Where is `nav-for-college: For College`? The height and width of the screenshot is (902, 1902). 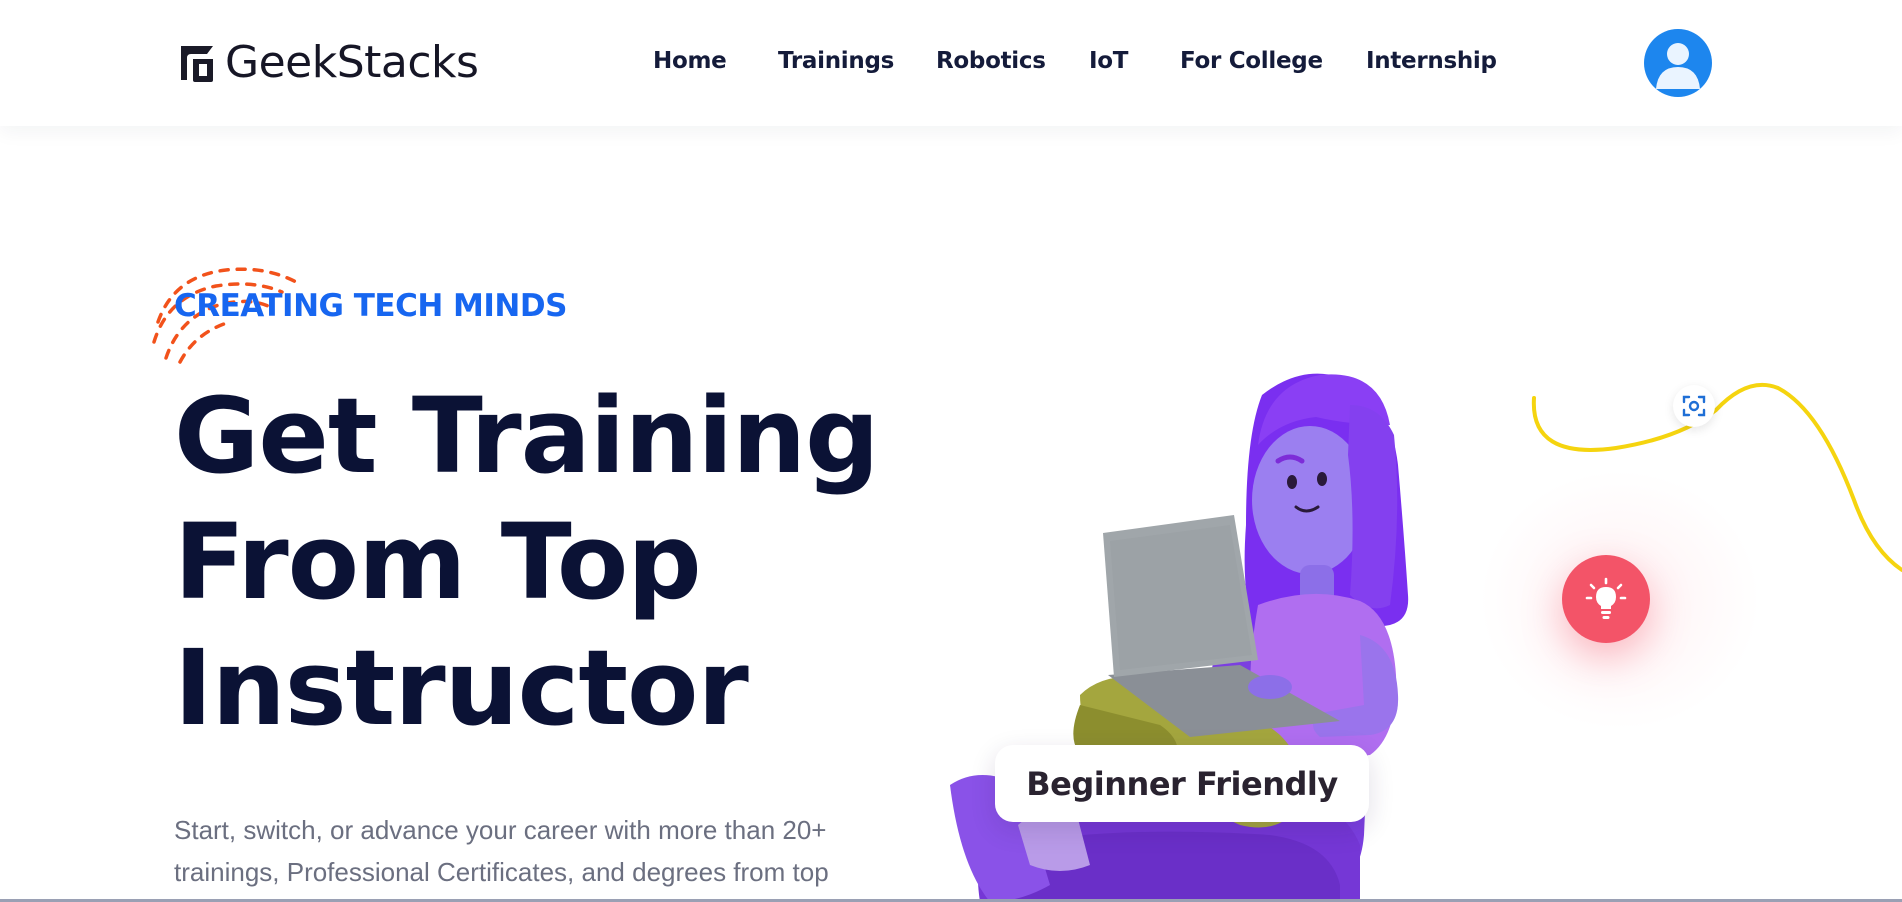 nav-for-college: For College is located at coordinates (1251, 61).